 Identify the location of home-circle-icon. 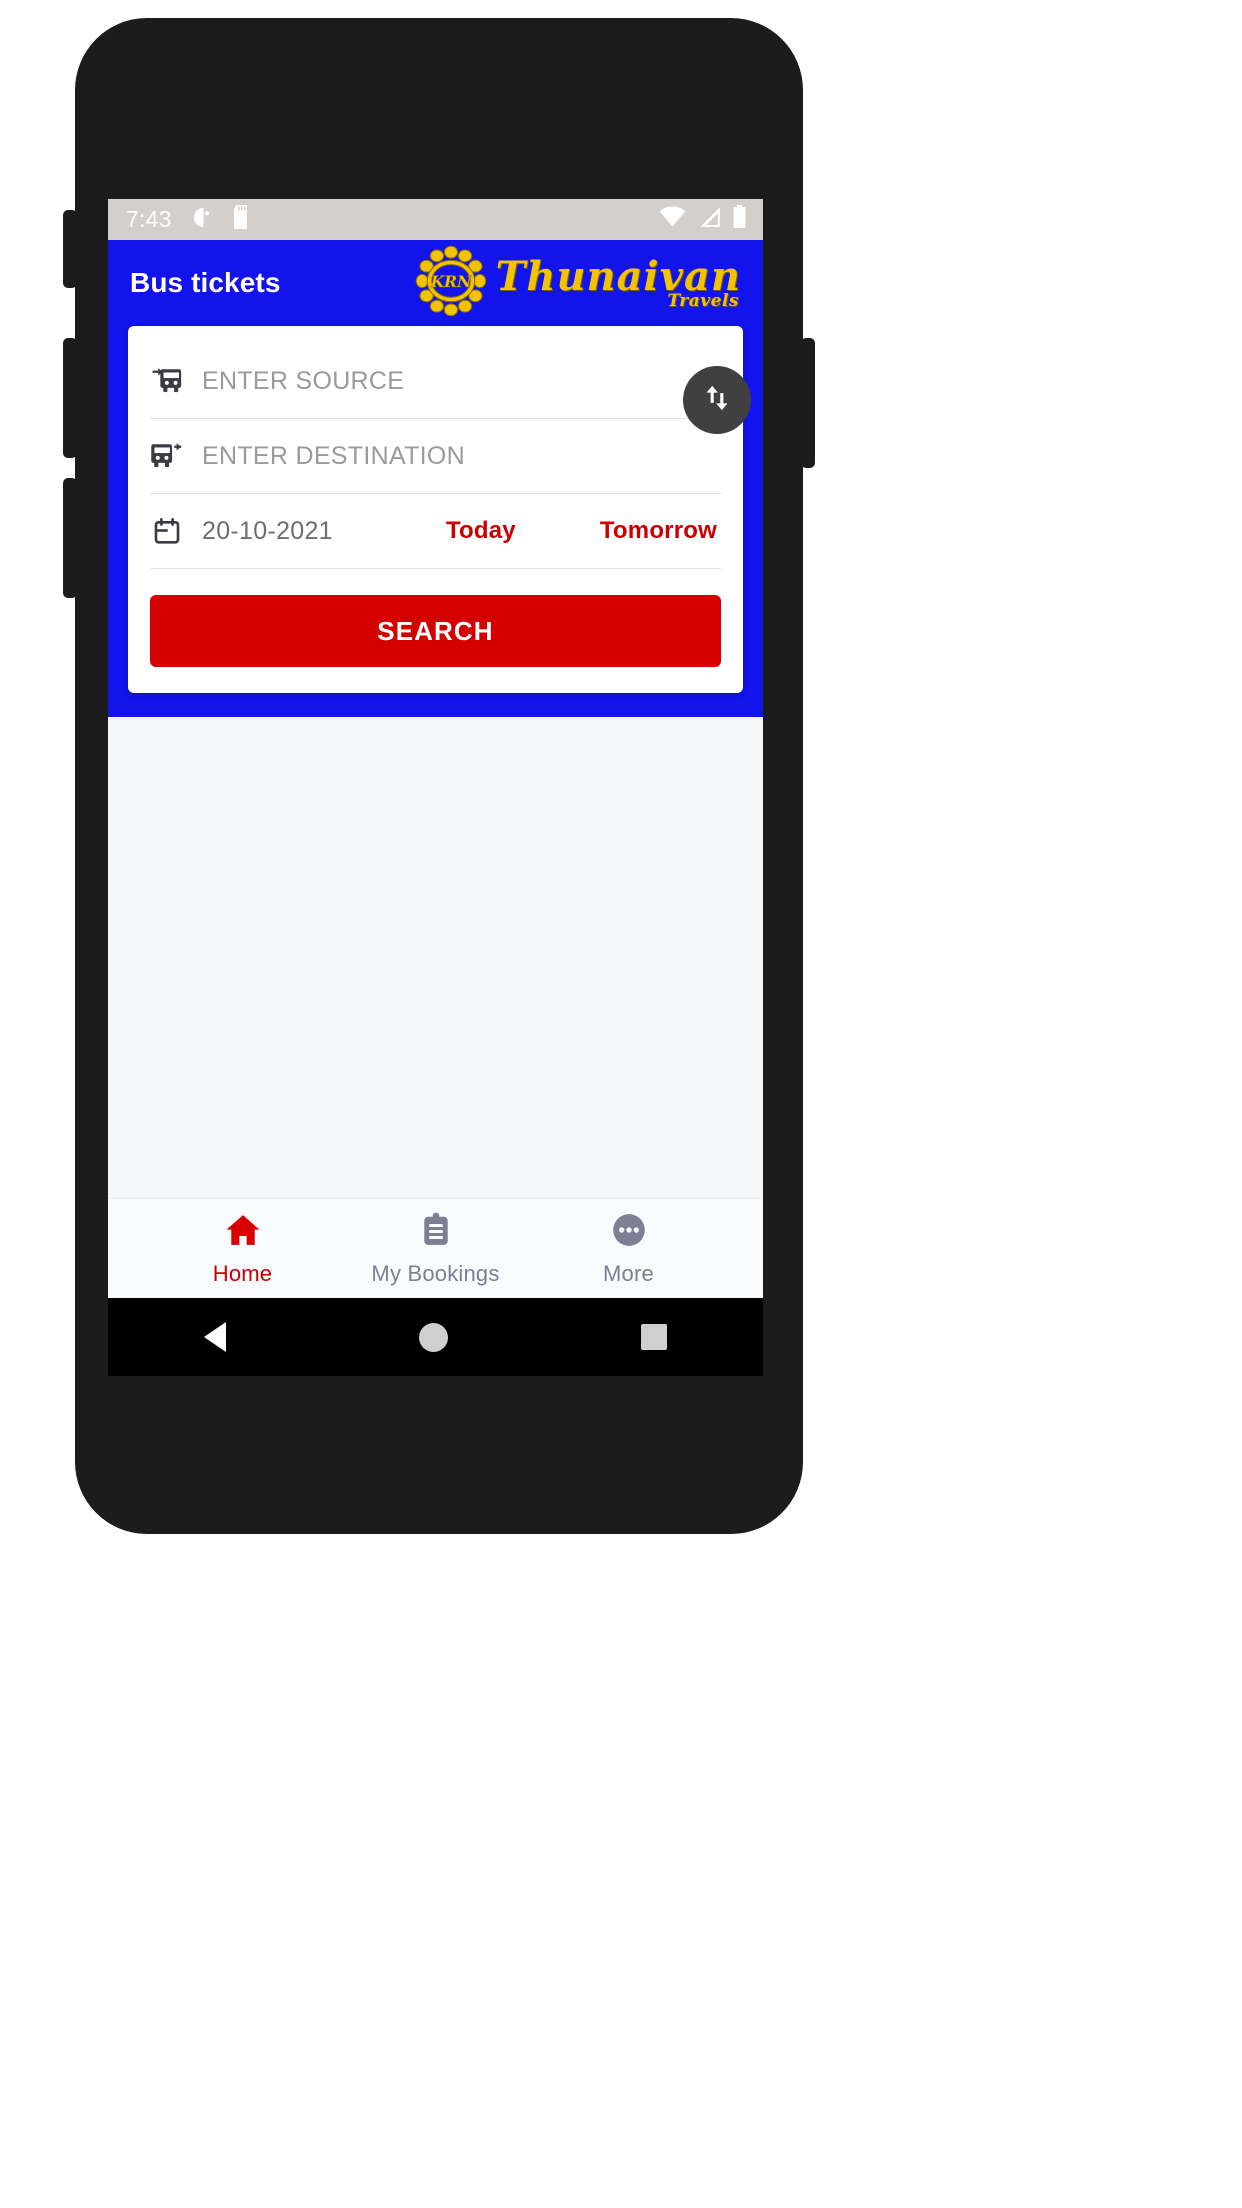
(433, 1337).